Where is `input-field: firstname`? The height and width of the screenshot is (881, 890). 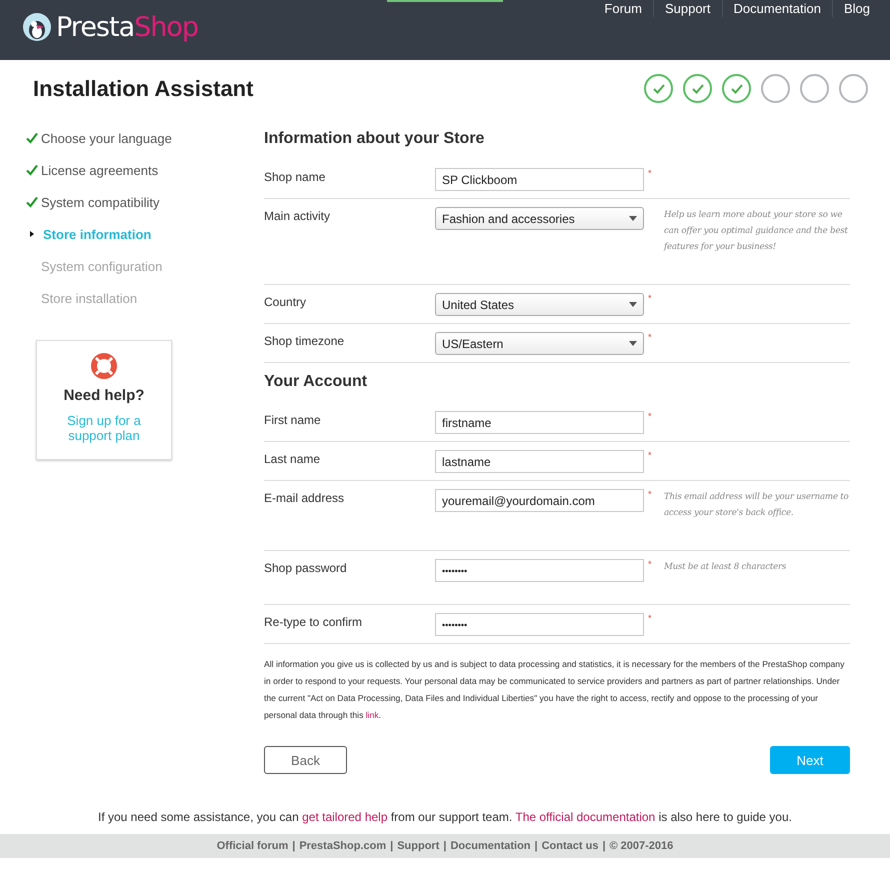 input-field: firstname is located at coordinates (539, 422).